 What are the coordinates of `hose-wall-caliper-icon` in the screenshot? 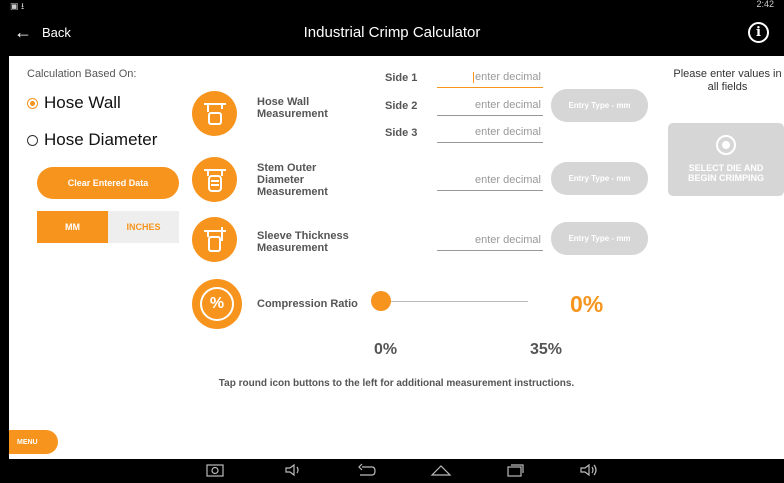 It's located at (214, 113).